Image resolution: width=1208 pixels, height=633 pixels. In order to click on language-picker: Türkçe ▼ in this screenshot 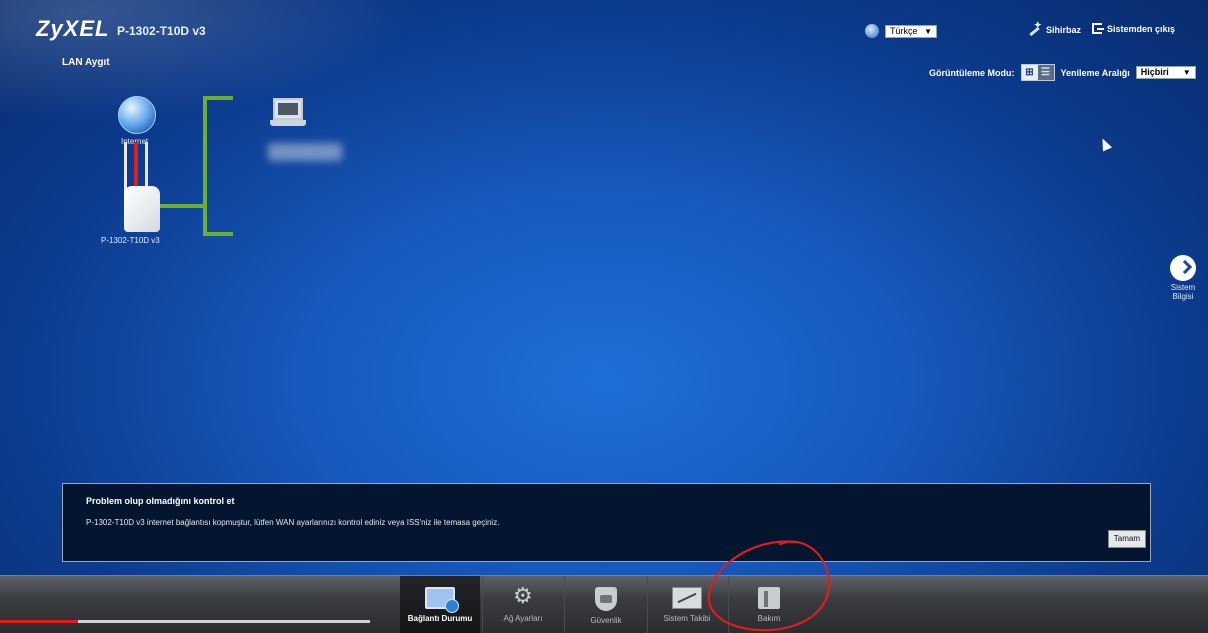, I will do `click(901, 31)`.